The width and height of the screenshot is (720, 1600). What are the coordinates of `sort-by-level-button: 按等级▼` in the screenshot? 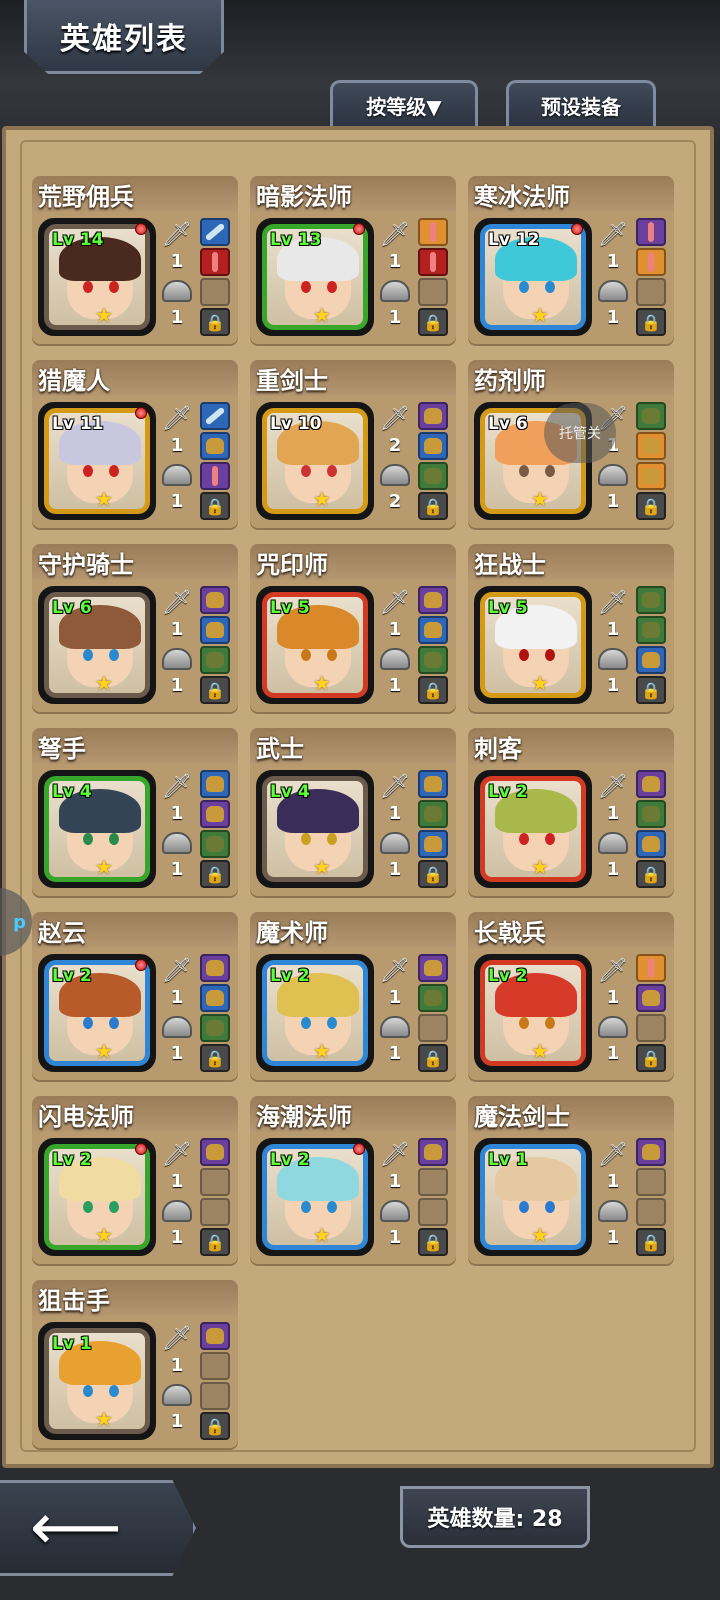 It's located at (404, 104).